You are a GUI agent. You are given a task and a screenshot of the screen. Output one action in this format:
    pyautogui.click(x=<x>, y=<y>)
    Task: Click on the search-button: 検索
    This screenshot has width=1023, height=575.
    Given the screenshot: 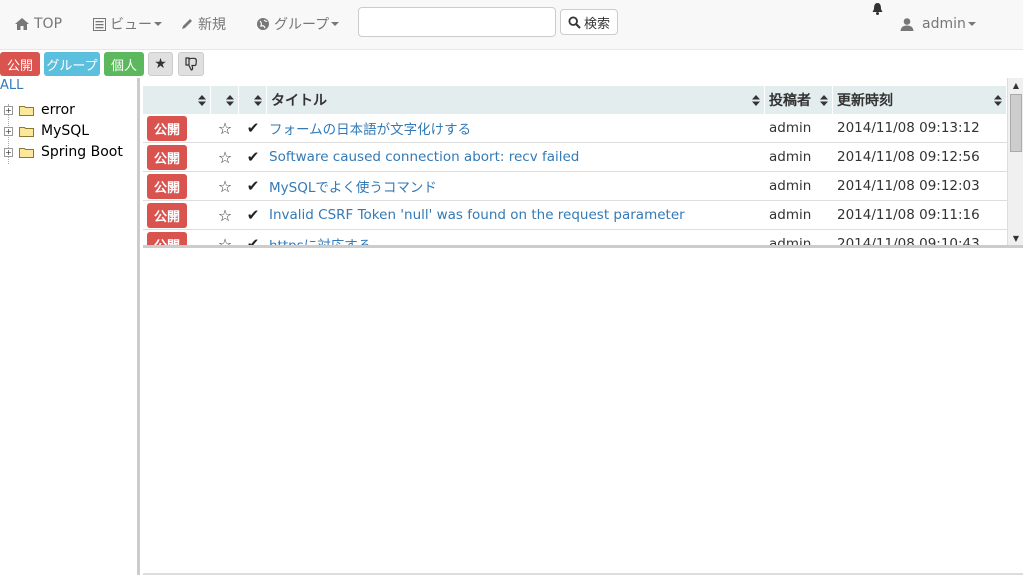 What is the action you would take?
    pyautogui.click(x=589, y=22)
    